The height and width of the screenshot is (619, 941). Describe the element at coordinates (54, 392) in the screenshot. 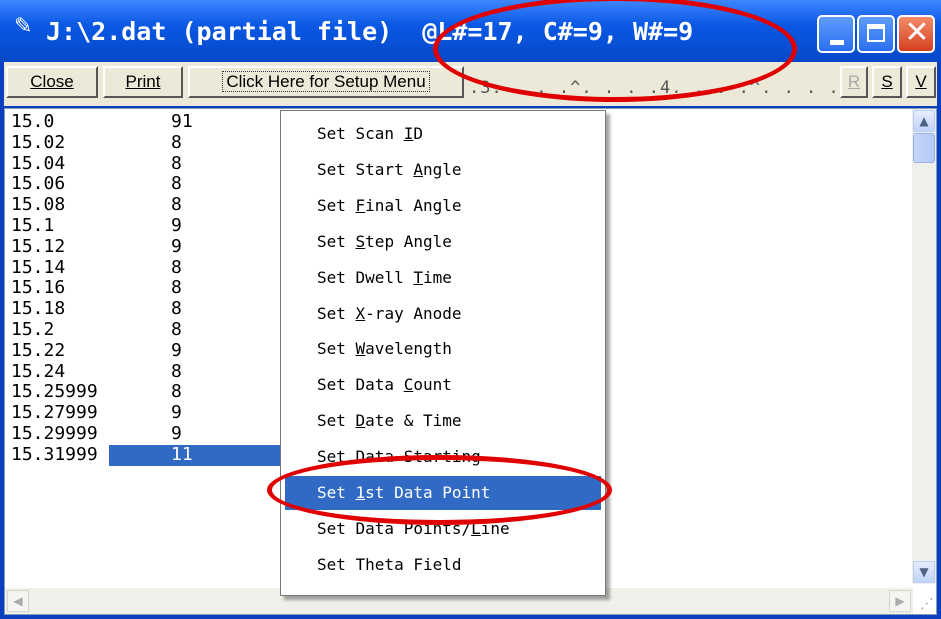

I see `angle-value: 15.25999` at that location.